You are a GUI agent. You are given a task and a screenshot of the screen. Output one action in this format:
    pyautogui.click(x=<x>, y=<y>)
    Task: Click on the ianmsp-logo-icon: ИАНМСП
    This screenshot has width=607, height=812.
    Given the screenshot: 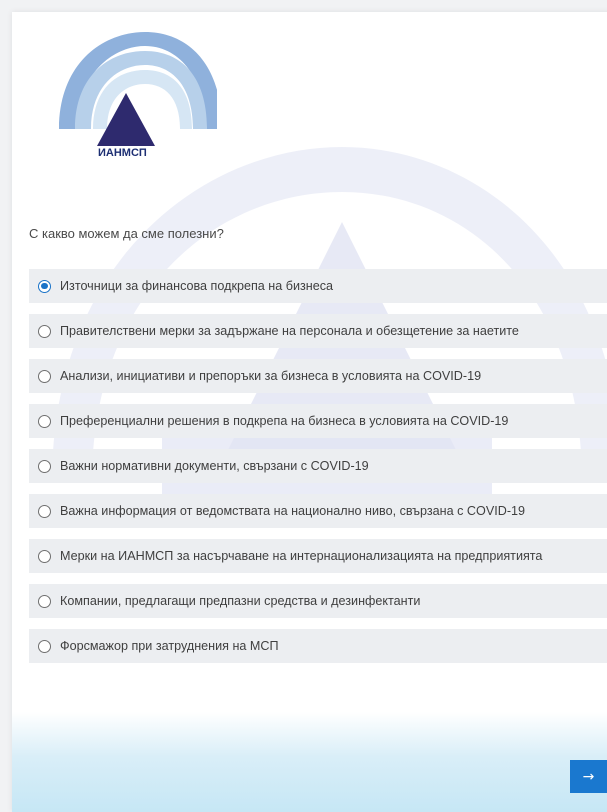 What is the action you would take?
    pyautogui.click(x=138, y=95)
    